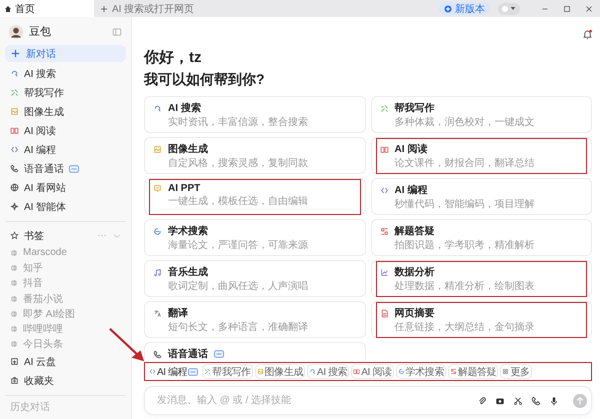 The image size is (600, 419). I want to click on card-description: 歌词定制，曲风任选，人声演唱, so click(238, 287).